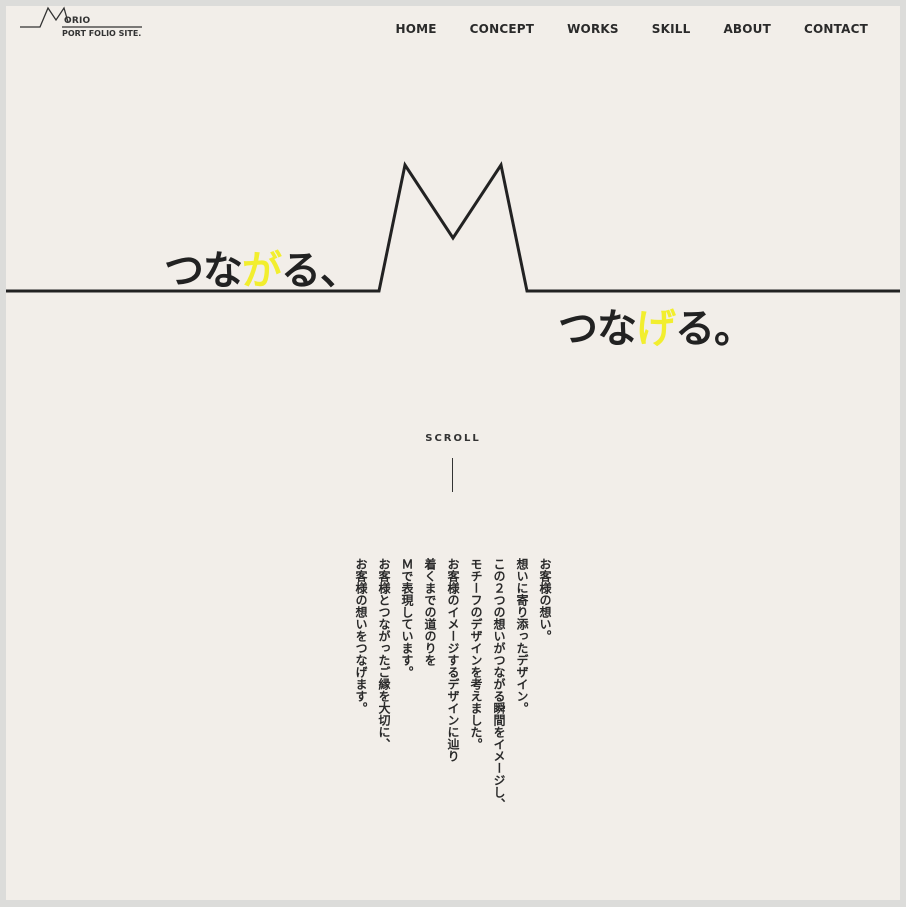  What do you see at coordinates (361, 636) in the screenshot?
I see `concept-line: お客様の想いをつなげます。` at bounding box center [361, 636].